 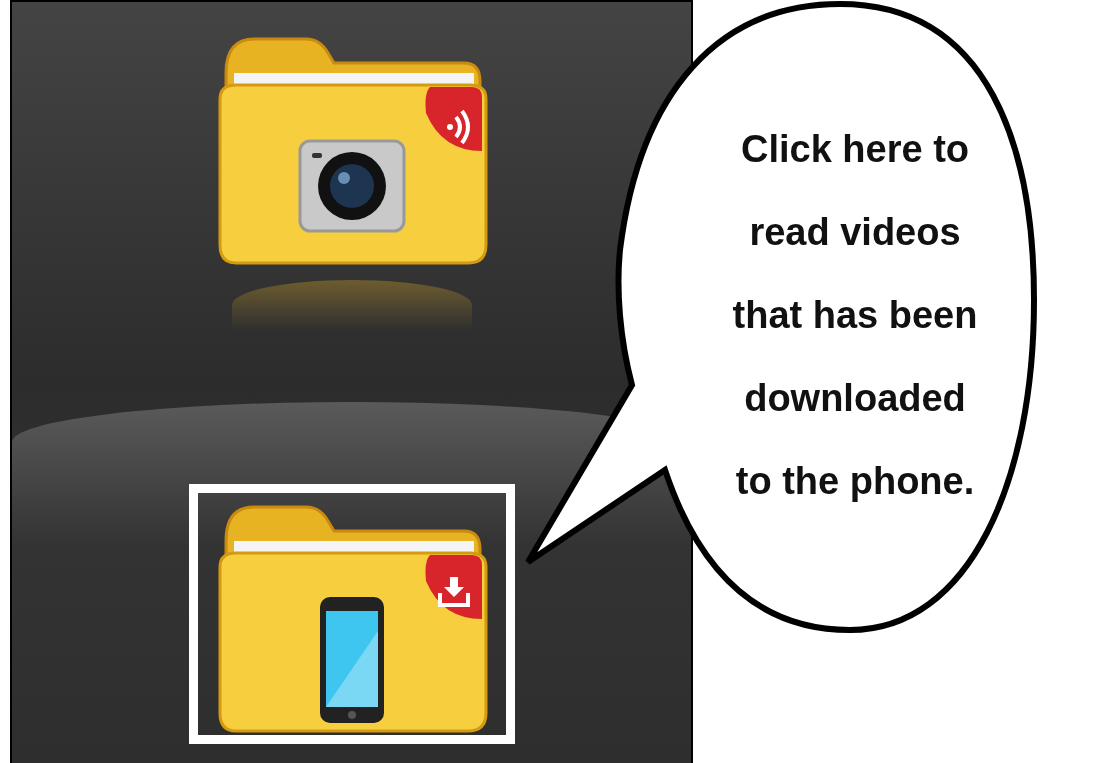 I want to click on callout-text: Click here to, so click(x=855, y=149).